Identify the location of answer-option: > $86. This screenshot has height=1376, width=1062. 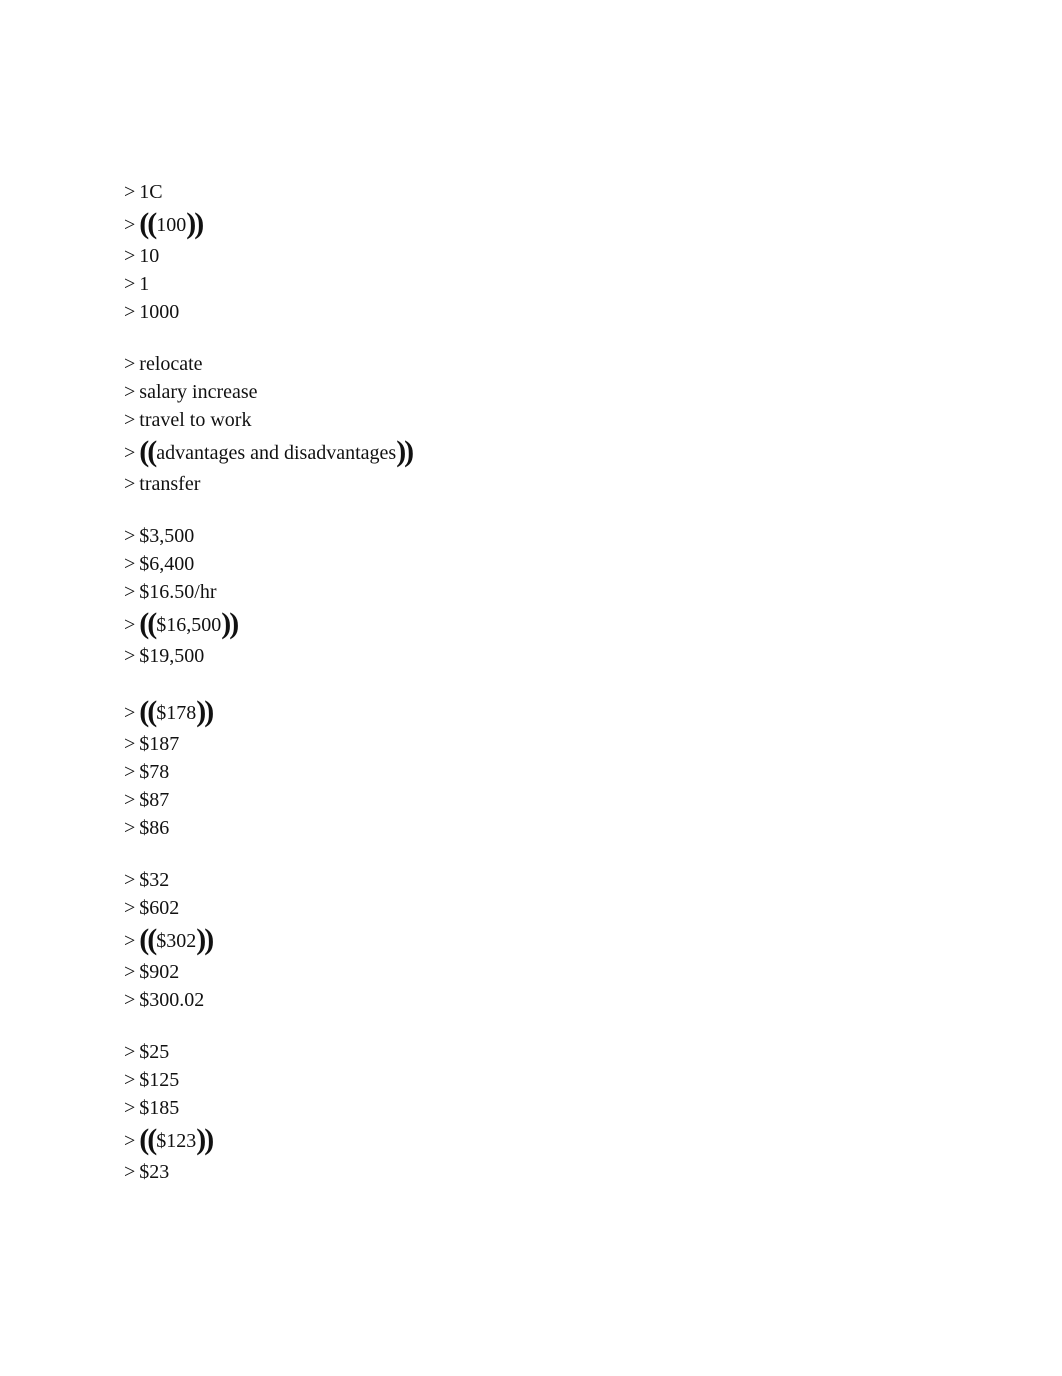
(524, 828).